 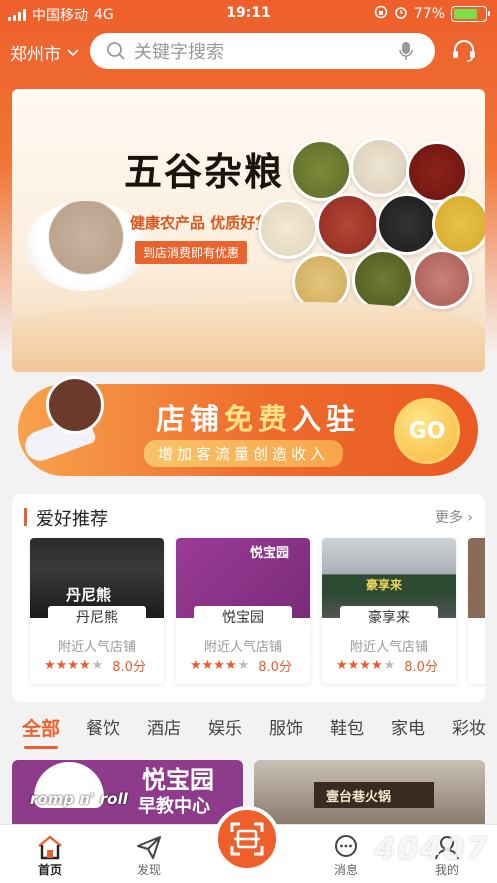 I want to click on promo-title-highlight: 免费, so click(x=258, y=419).